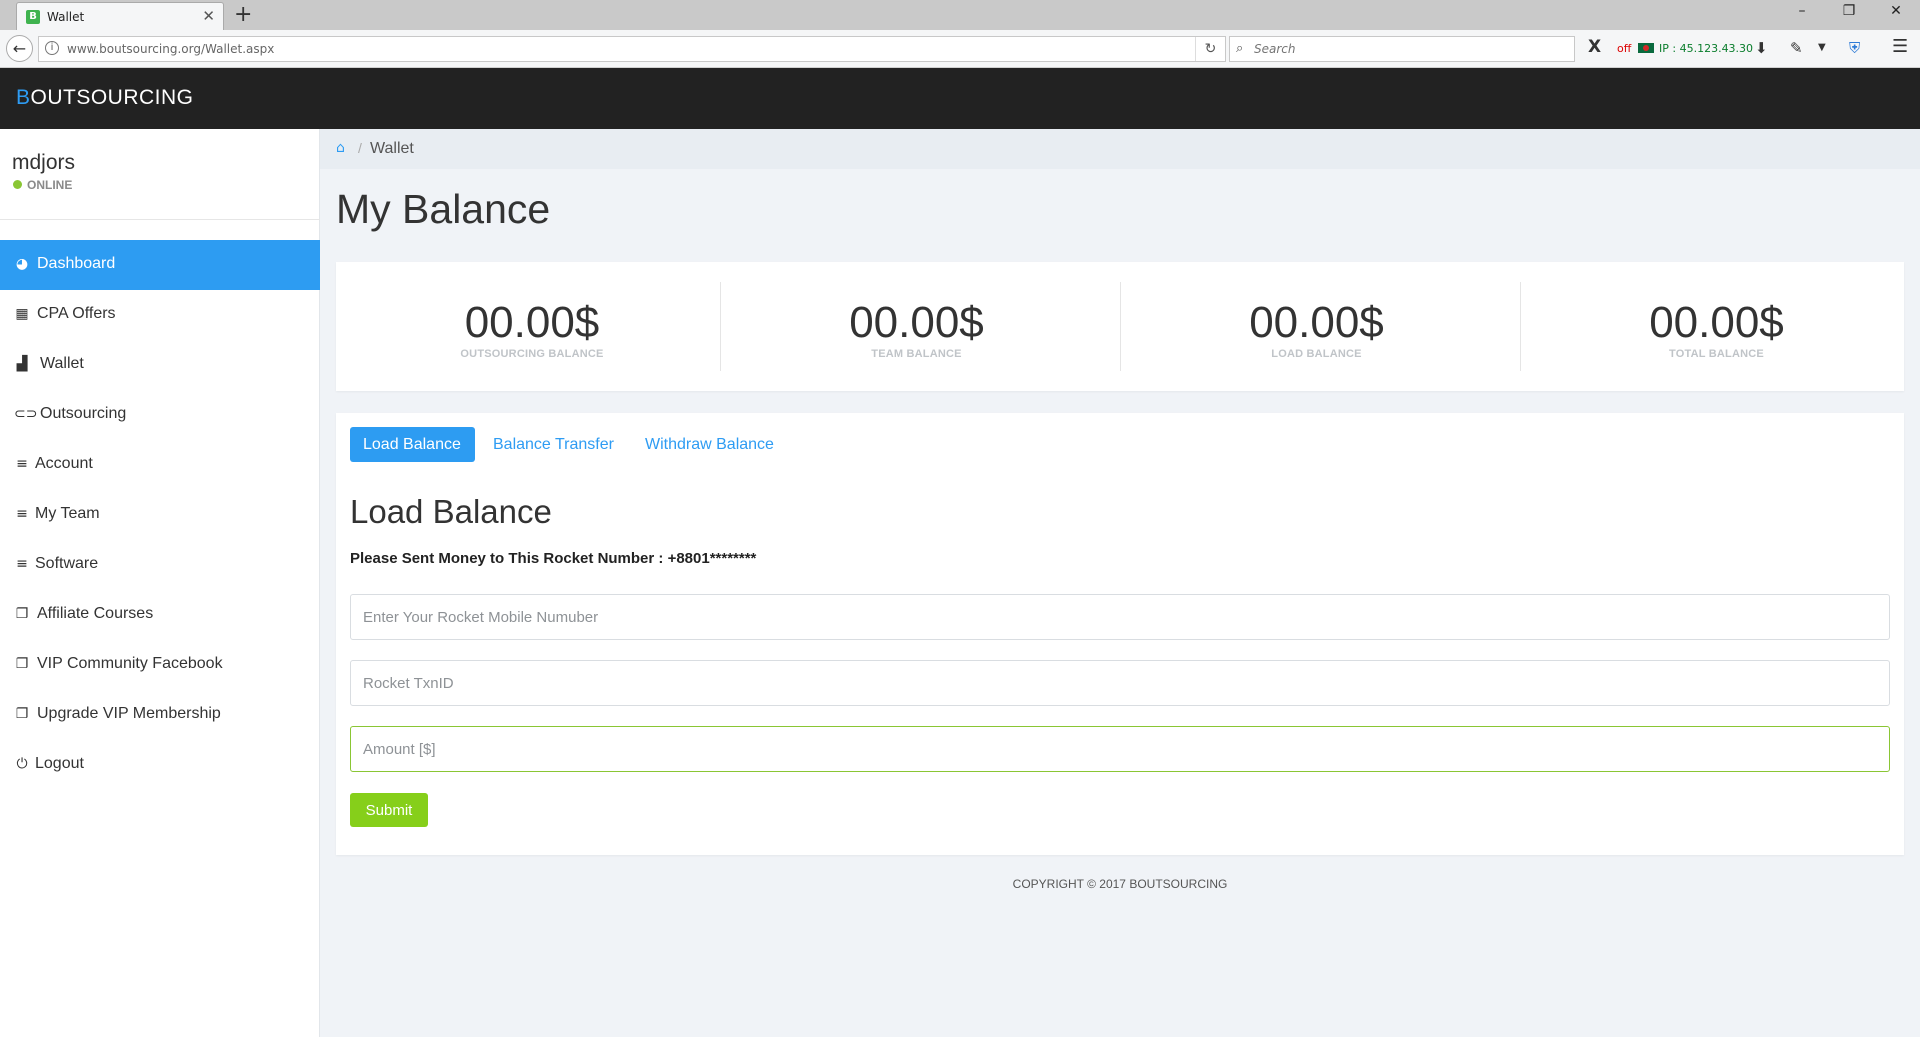  Describe the element at coordinates (389, 810) in the screenshot. I see `submit-button: Submit` at that location.